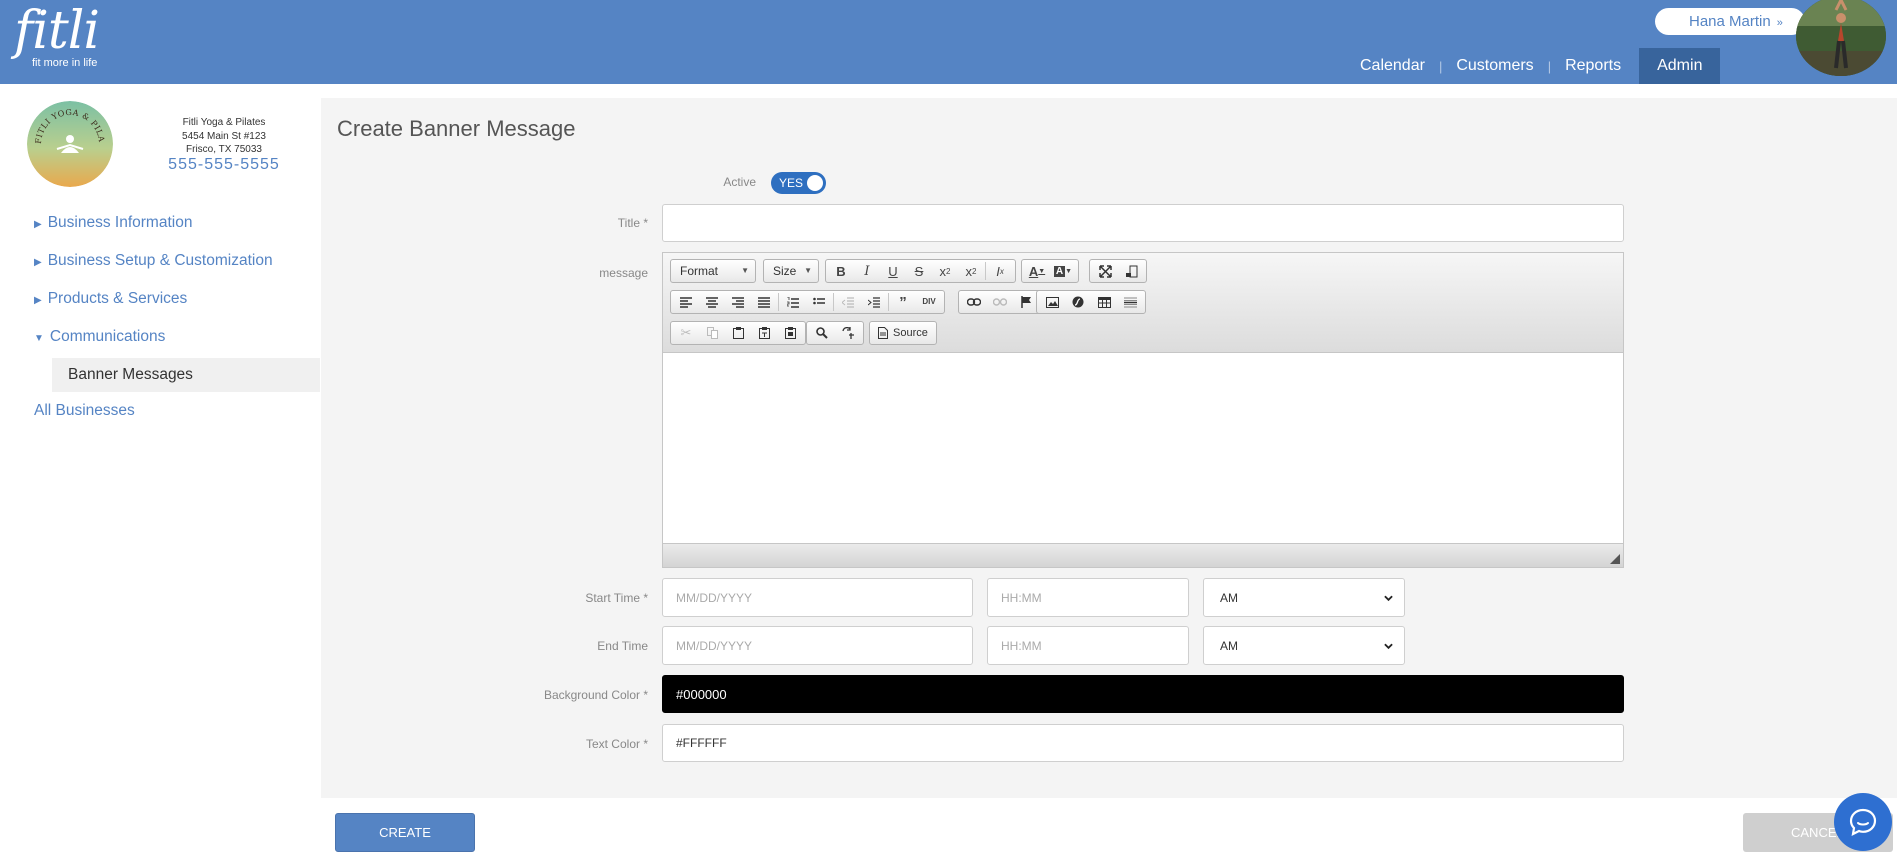 The image size is (1897, 864). What do you see at coordinates (113, 223) in the screenshot?
I see `sidebar-item-business-information: ▶ Business Information` at bounding box center [113, 223].